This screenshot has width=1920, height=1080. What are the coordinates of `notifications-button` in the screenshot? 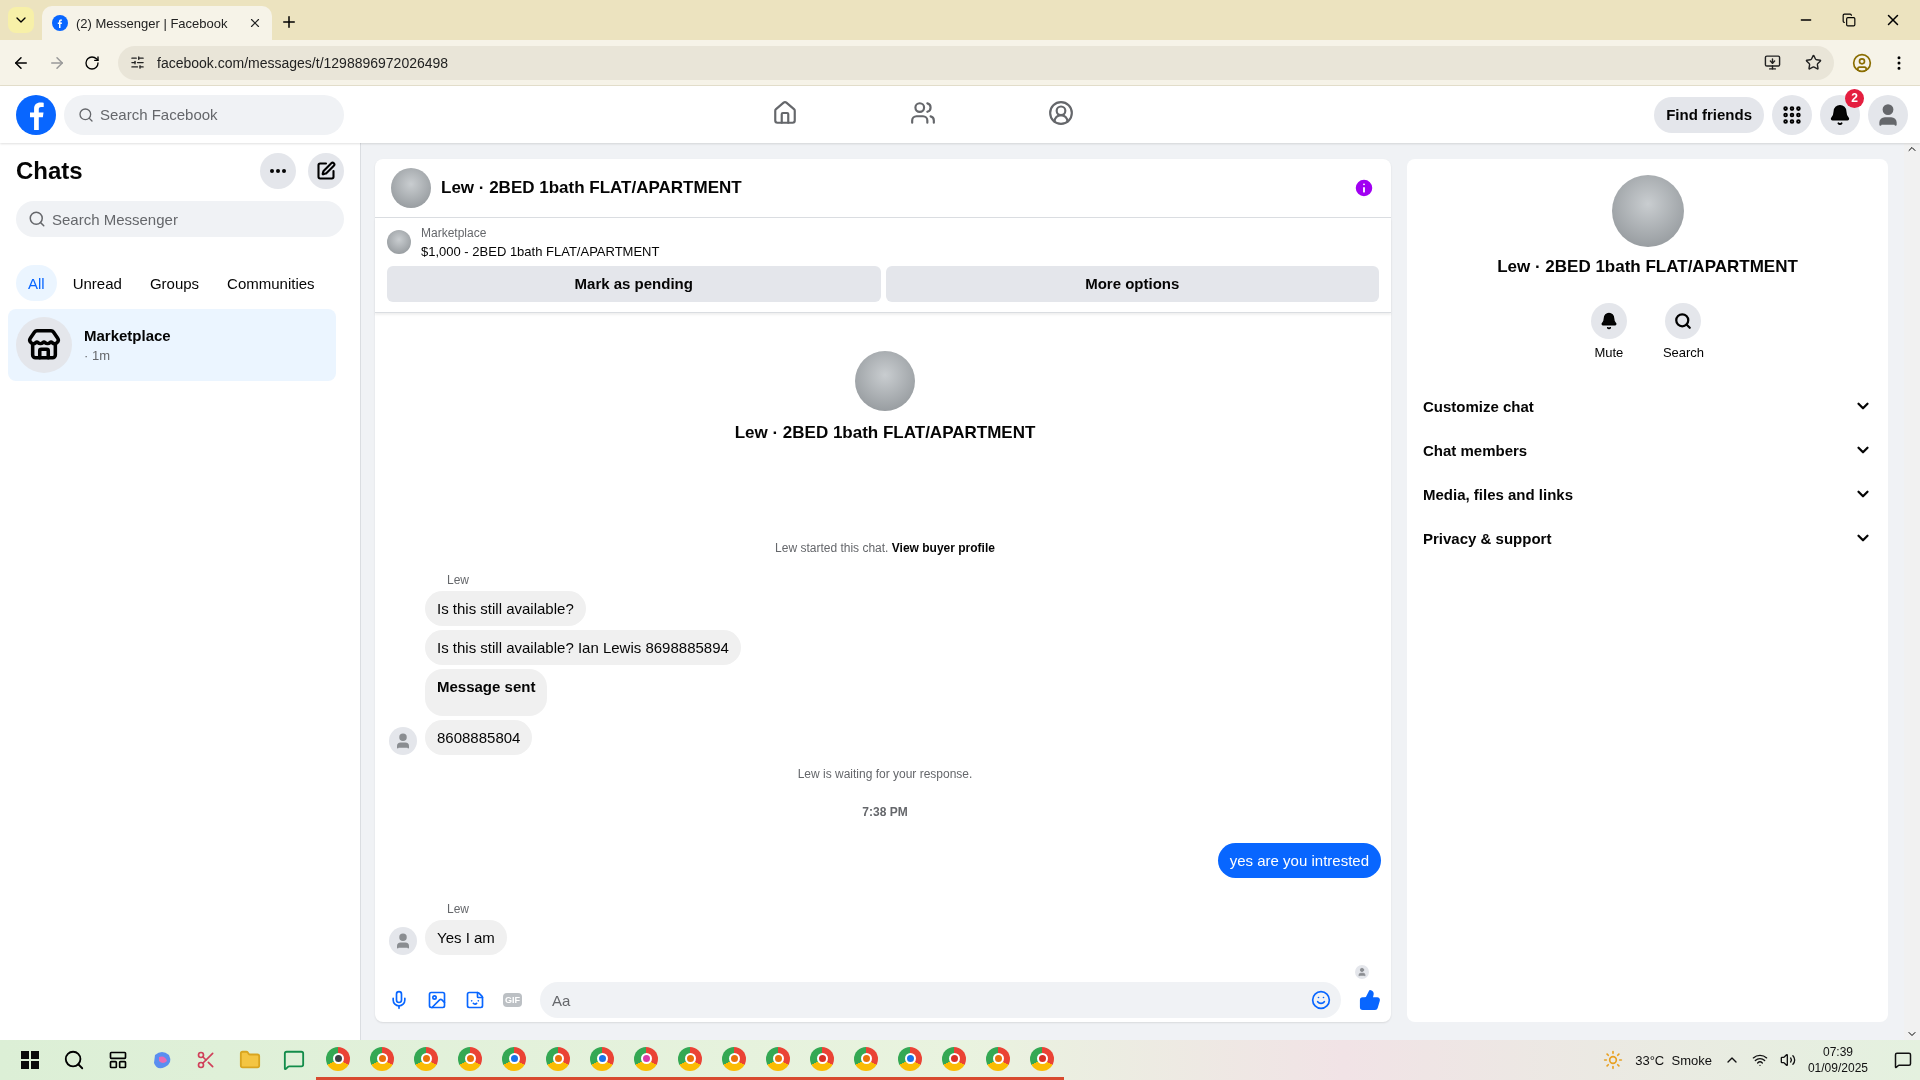 It's located at (1840, 114).